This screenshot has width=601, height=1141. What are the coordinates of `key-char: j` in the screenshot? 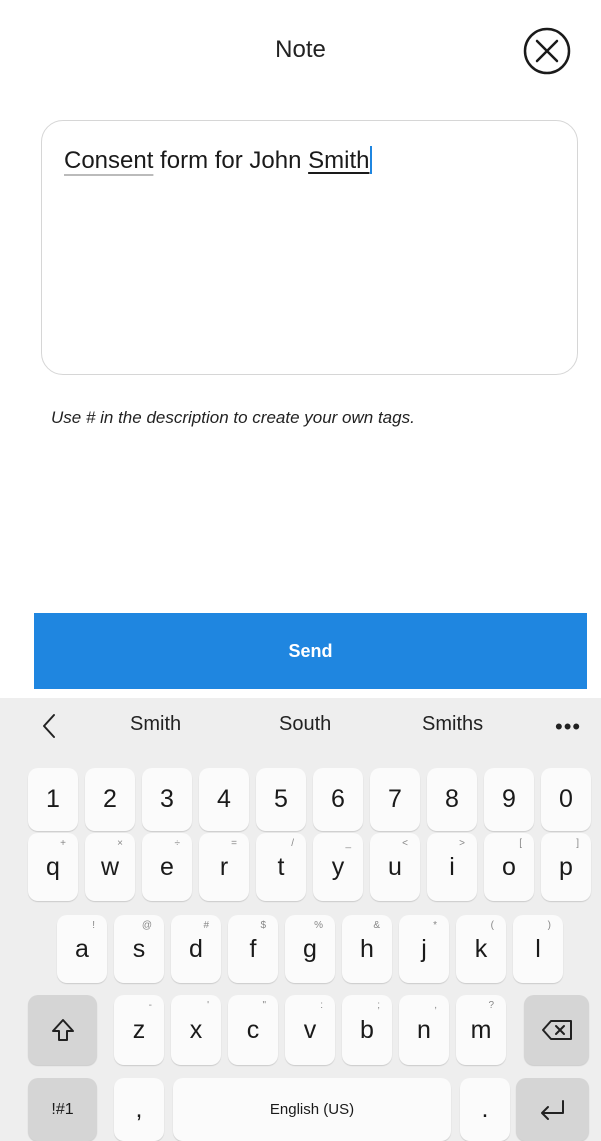 It's located at (424, 948).